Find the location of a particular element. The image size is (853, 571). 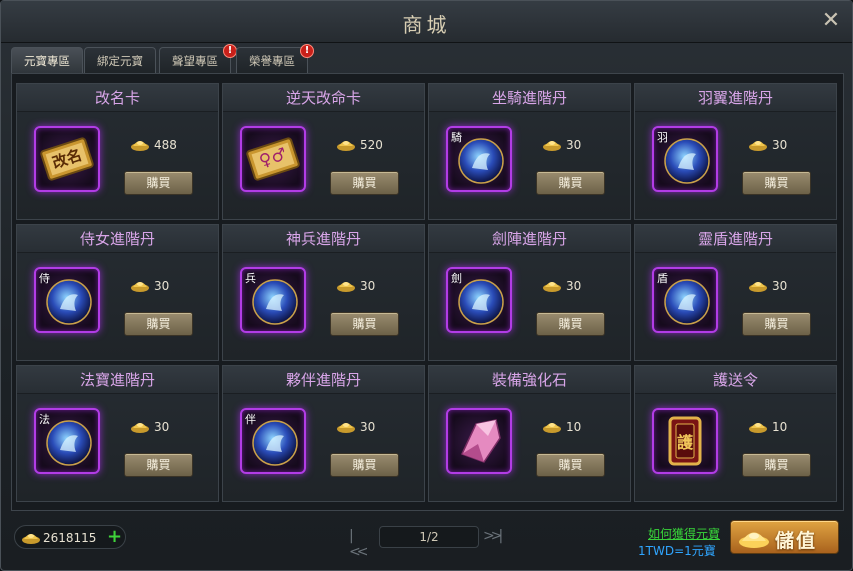

tab-1: 元寶專區 is located at coordinates (47, 60).